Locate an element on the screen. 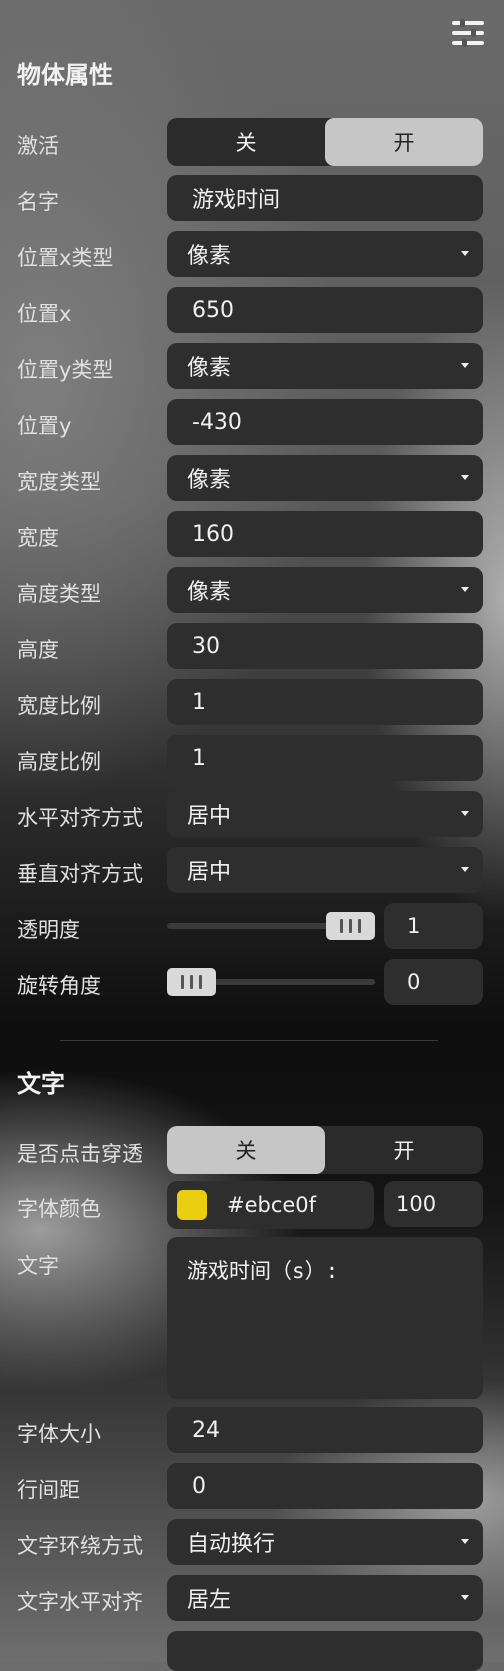  active-on-option: 开 is located at coordinates (404, 142).